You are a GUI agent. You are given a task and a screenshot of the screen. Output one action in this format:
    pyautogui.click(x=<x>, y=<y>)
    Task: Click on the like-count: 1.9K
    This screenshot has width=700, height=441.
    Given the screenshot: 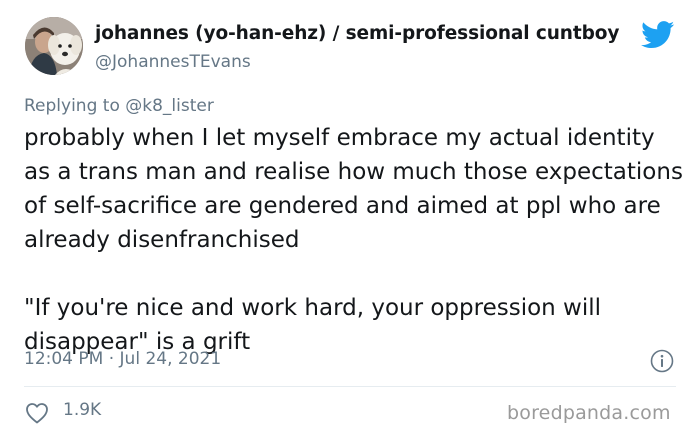 What is the action you would take?
    pyautogui.click(x=82, y=410)
    